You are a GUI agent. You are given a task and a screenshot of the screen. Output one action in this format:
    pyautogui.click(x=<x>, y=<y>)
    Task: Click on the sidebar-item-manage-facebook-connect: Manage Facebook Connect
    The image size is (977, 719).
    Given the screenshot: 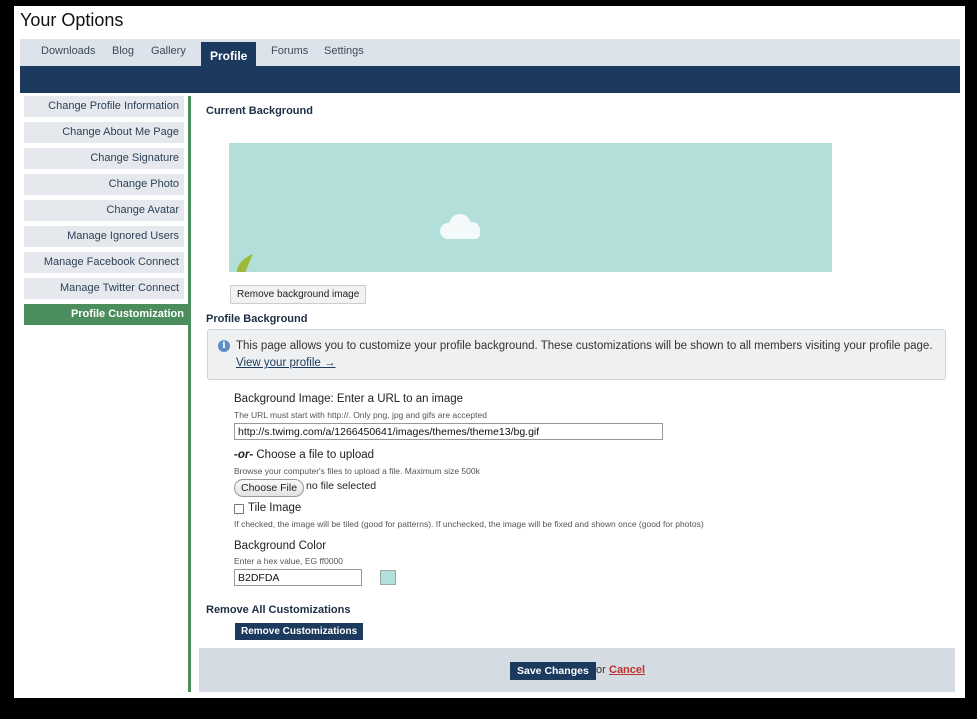 What is the action you would take?
    pyautogui.click(x=104, y=262)
    